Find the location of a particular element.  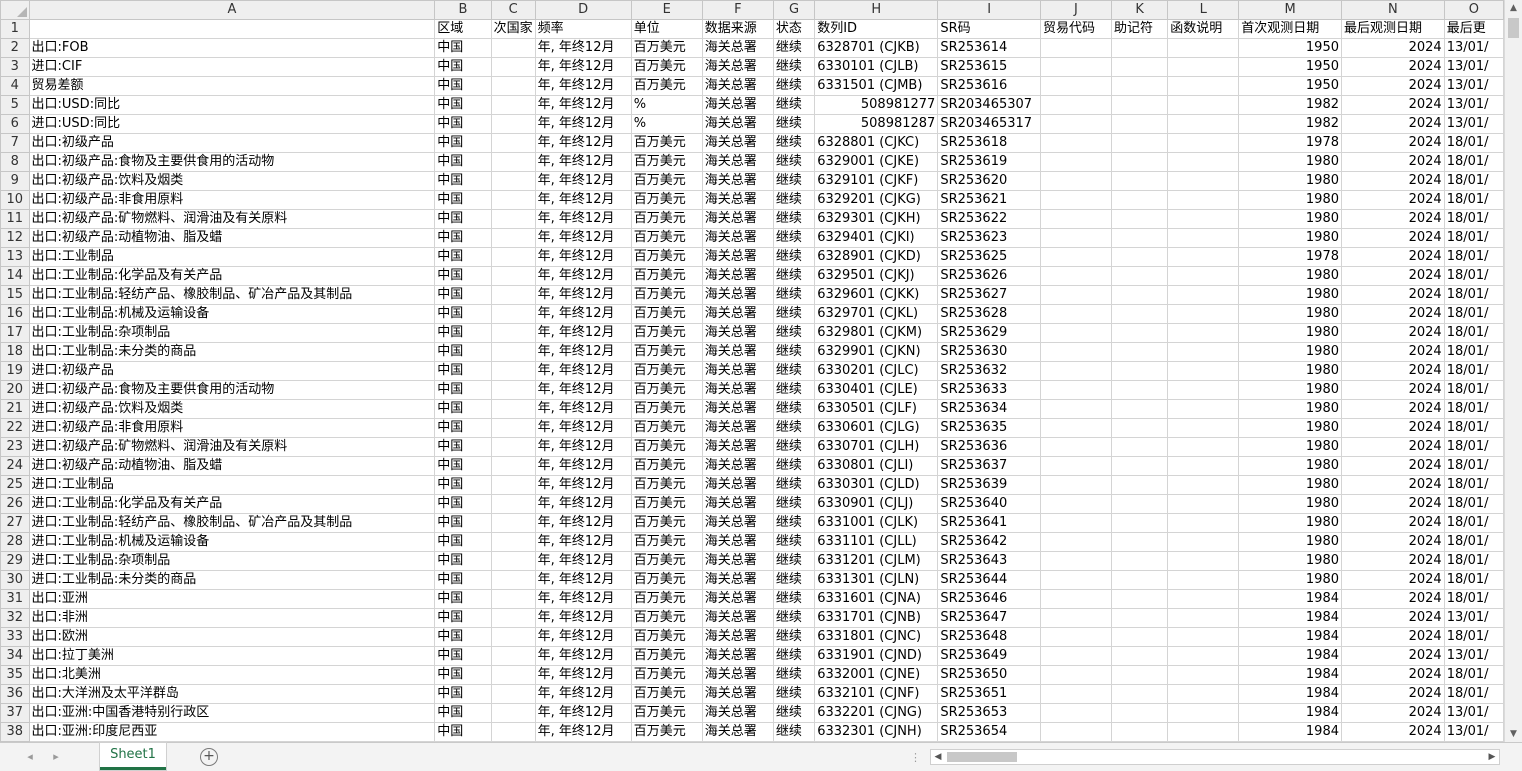

header-cell: 状态 is located at coordinates (794, 29).